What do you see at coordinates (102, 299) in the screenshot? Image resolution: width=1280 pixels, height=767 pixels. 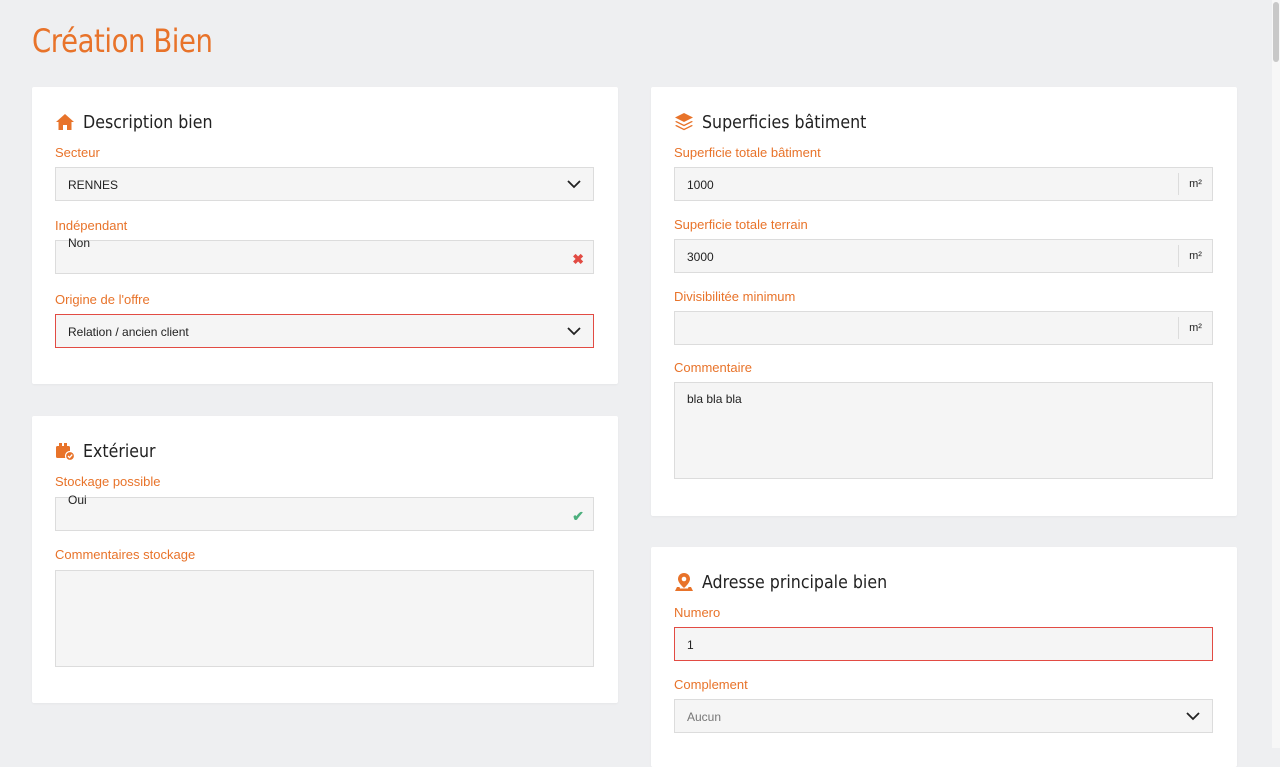 I see `origine-label: Origine de l'offre` at bounding box center [102, 299].